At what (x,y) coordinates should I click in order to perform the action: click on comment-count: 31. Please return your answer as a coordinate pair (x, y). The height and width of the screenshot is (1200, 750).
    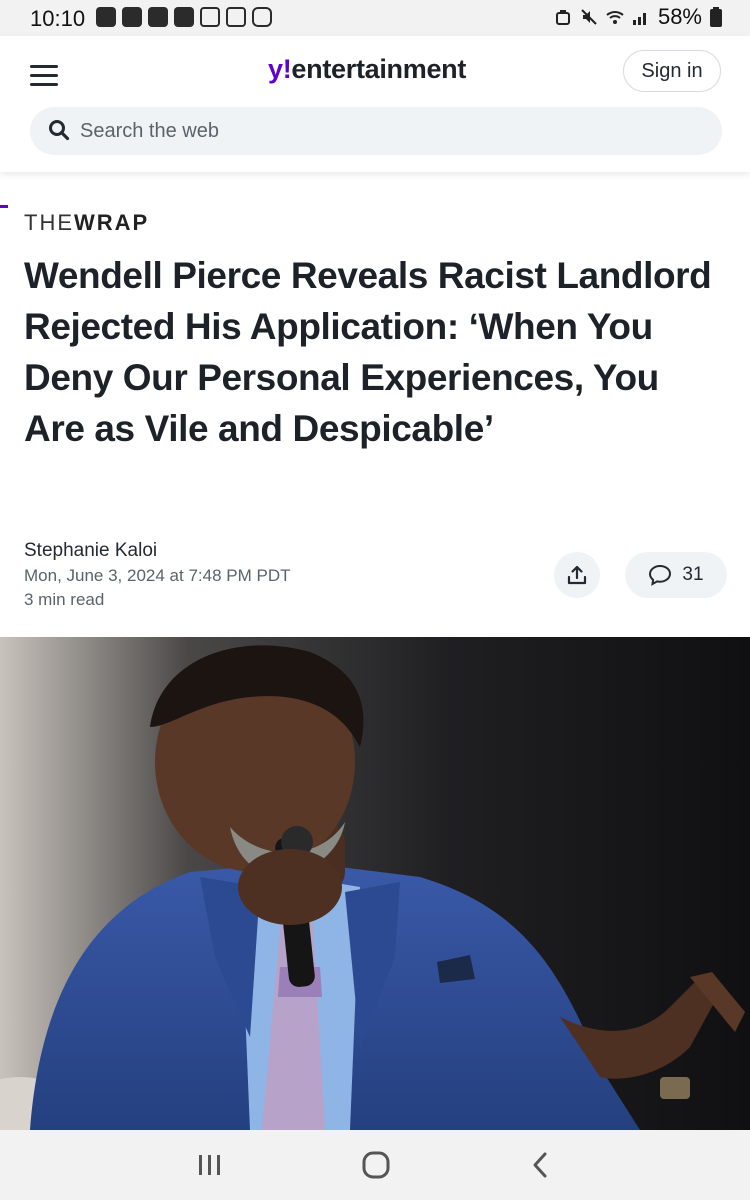
    Looking at the image, I should click on (693, 574).